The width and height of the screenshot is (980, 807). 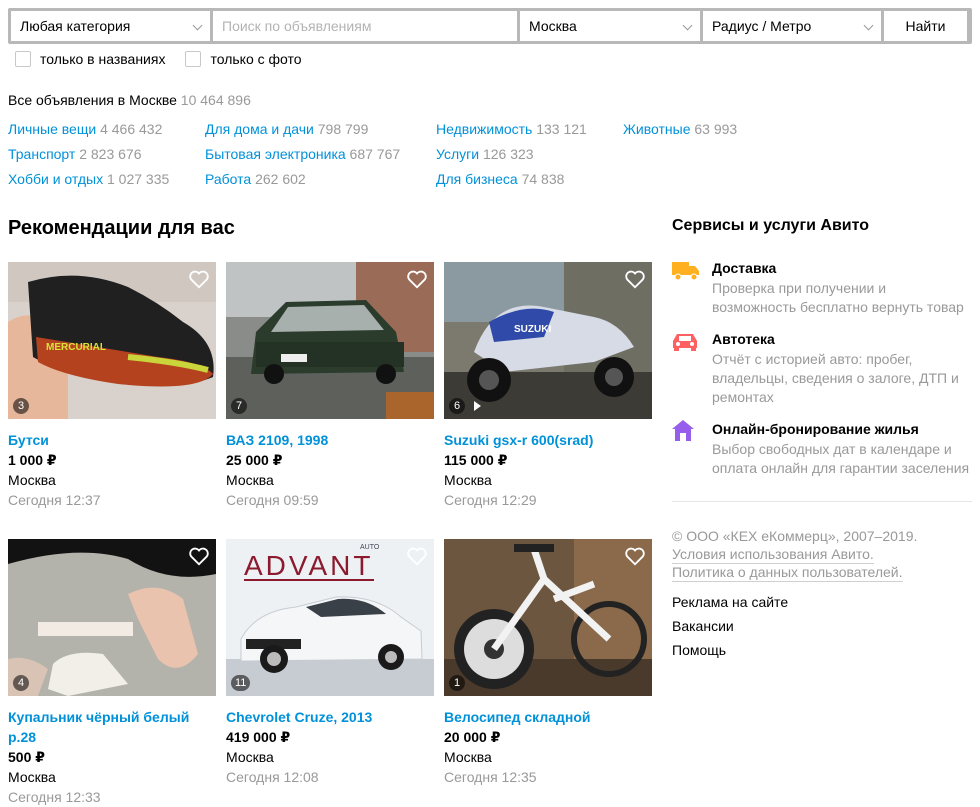 What do you see at coordinates (925, 26) in the screenshot?
I see `find-button: Найти` at bounding box center [925, 26].